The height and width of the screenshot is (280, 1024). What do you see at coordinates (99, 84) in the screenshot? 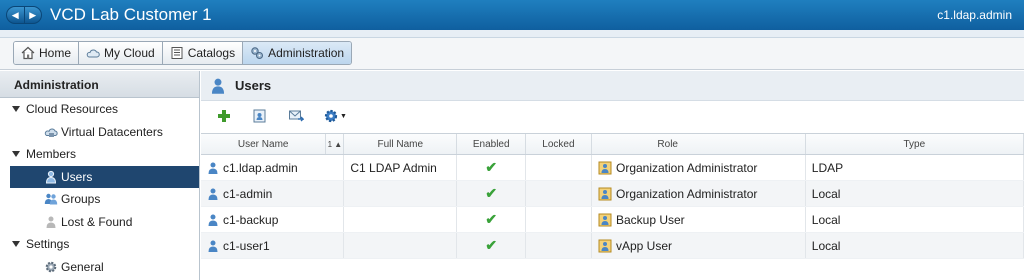
I see `left-panel-header: Administration` at bounding box center [99, 84].